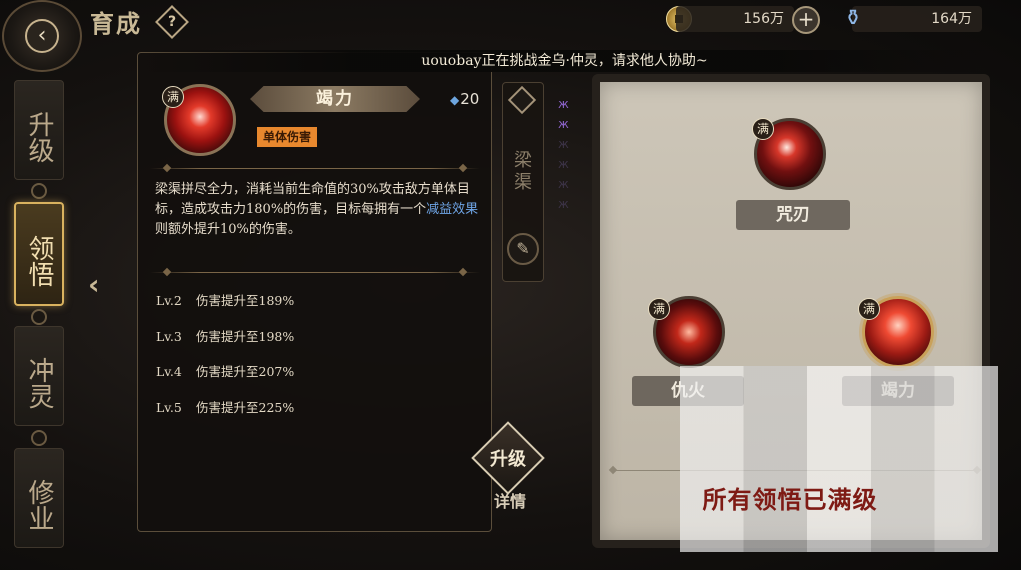 This screenshot has width=1021, height=570. What do you see at coordinates (169, 300) in the screenshot?
I see `level-label: Lv.2` at bounding box center [169, 300].